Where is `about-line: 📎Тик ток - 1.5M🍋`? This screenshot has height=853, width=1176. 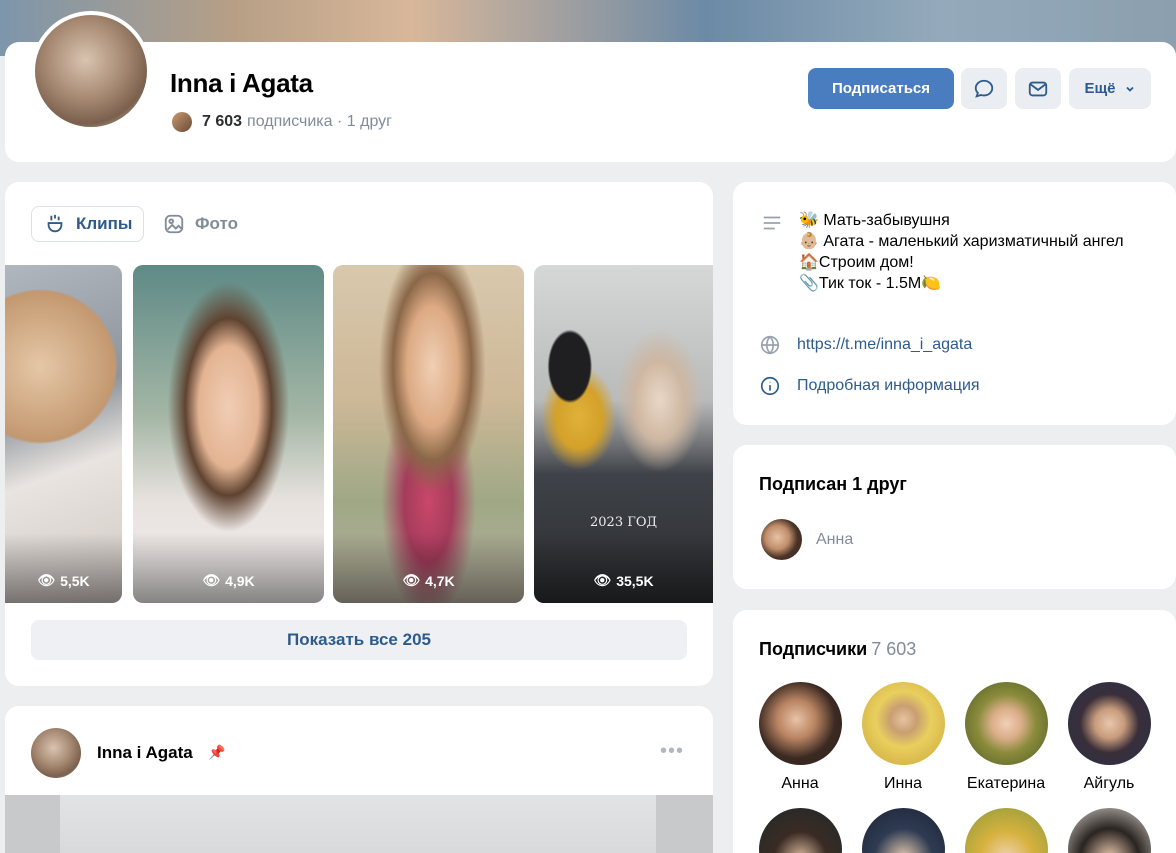
about-line: 📎Тик ток - 1.5M🍋 is located at coordinates (870, 283).